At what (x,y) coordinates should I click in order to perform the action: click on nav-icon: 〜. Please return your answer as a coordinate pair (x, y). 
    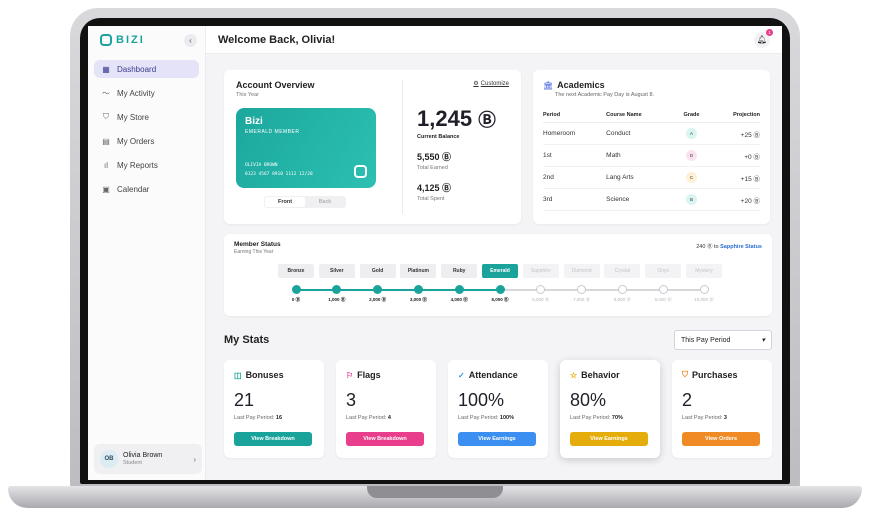
    Looking at the image, I should click on (106, 93).